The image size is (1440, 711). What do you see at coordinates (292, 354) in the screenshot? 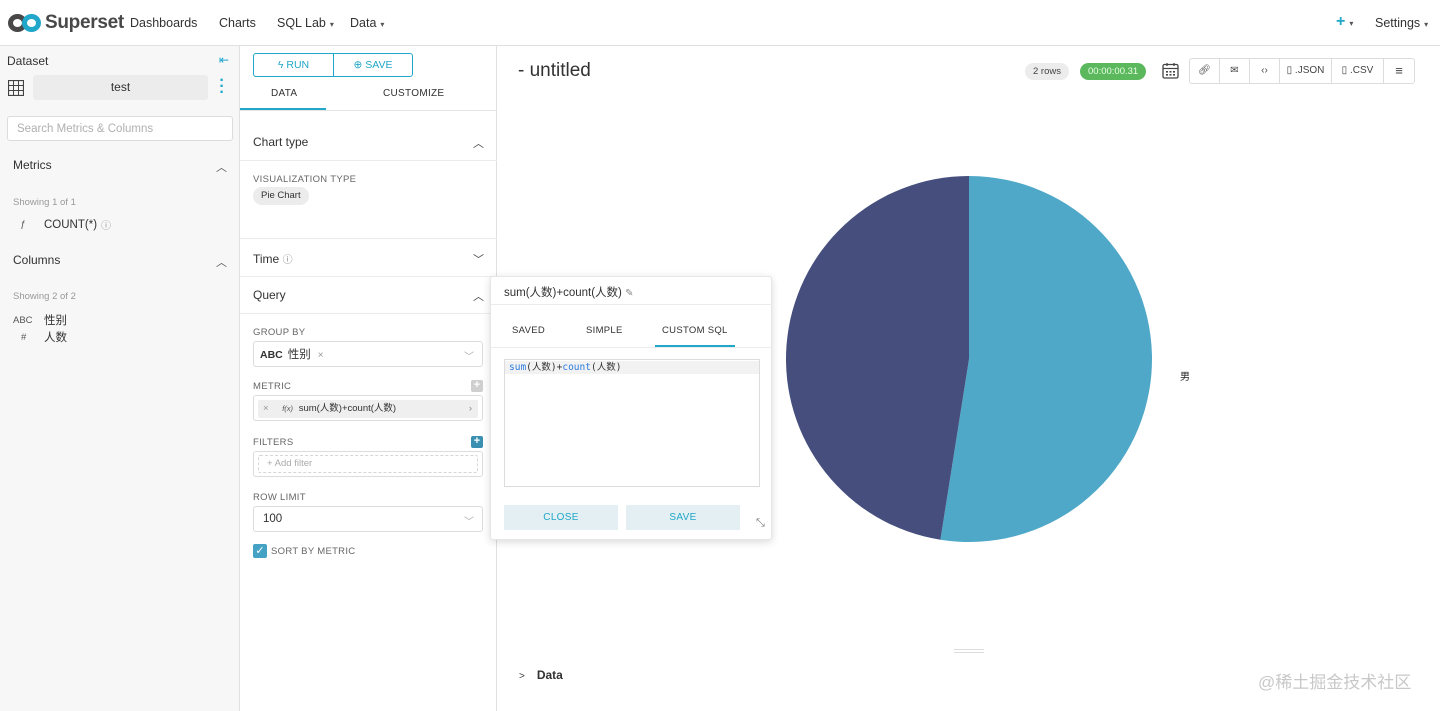
I see `group-by-tag: ABC 性别 ×` at bounding box center [292, 354].